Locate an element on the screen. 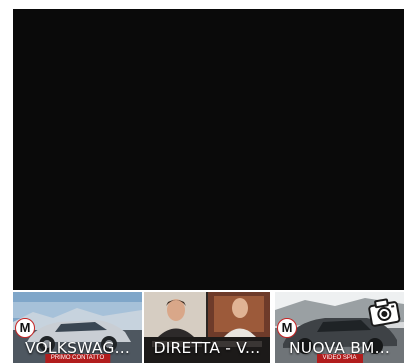 This screenshot has width=404, height=363. related-video-thumbnail: M VOLKSWAG... PRIMO CONTATTO is located at coordinates (77, 327).